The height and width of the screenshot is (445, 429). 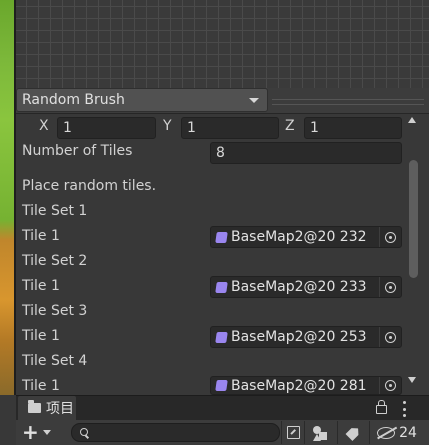 I want to click on tile-set-1-tile-field: BaseMap2@20 232, so click(x=306, y=237).